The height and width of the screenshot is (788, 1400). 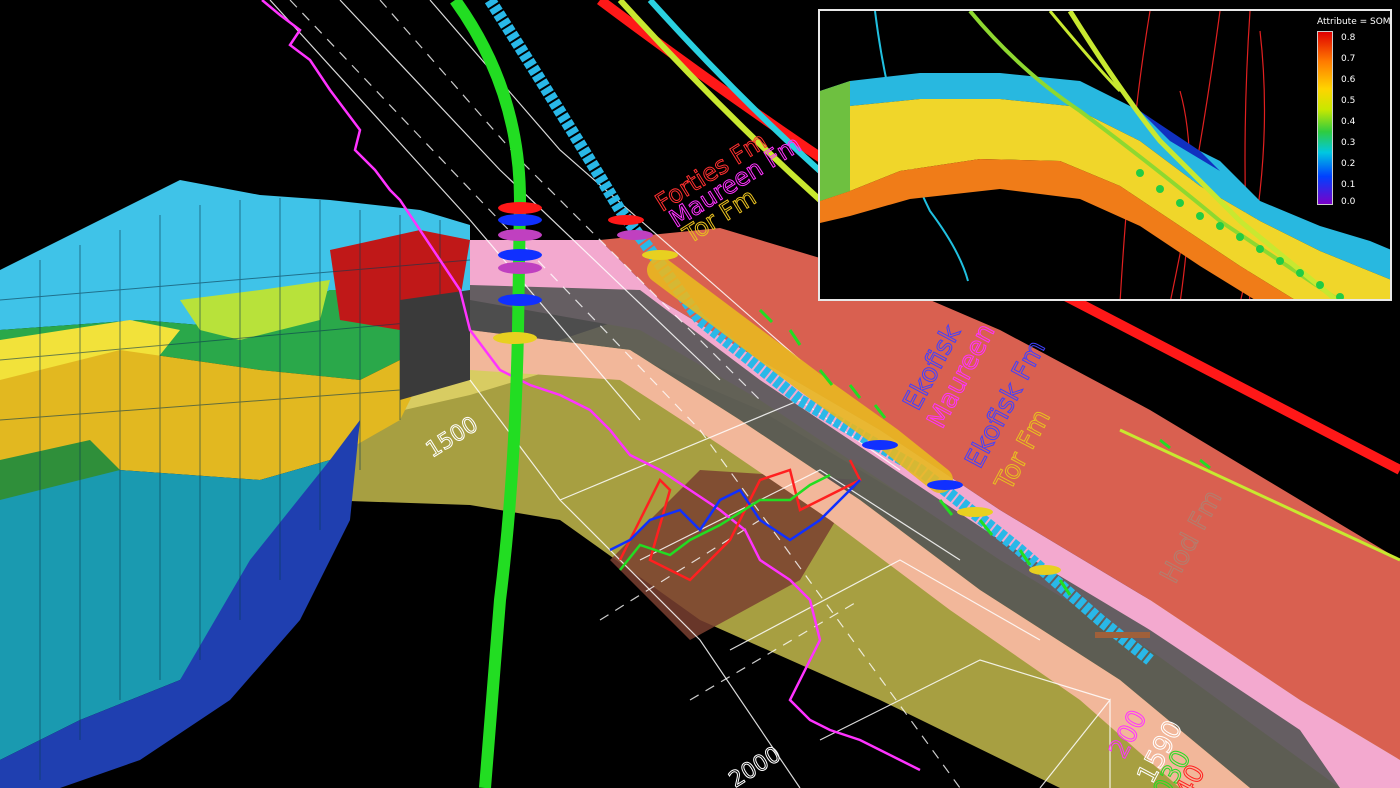 What do you see at coordinates (1348, 38) in the screenshot?
I see `tick-label: 0.8` at bounding box center [1348, 38].